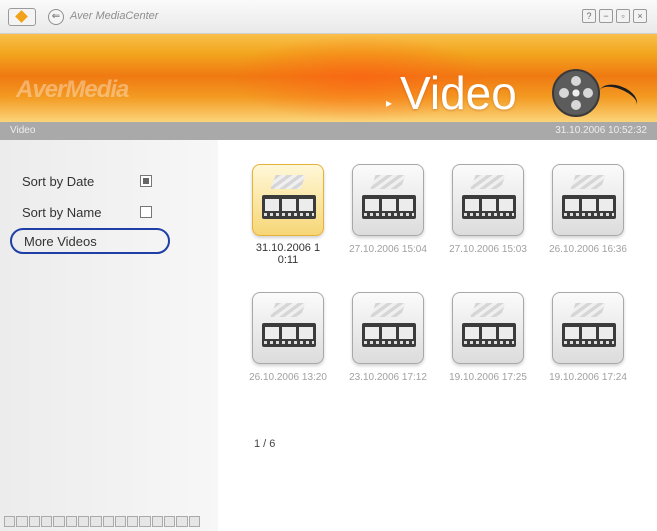  What do you see at coordinates (114, 16) in the screenshot?
I see `app-title: Aver MediaCenter` at bounding box center [114, 16].